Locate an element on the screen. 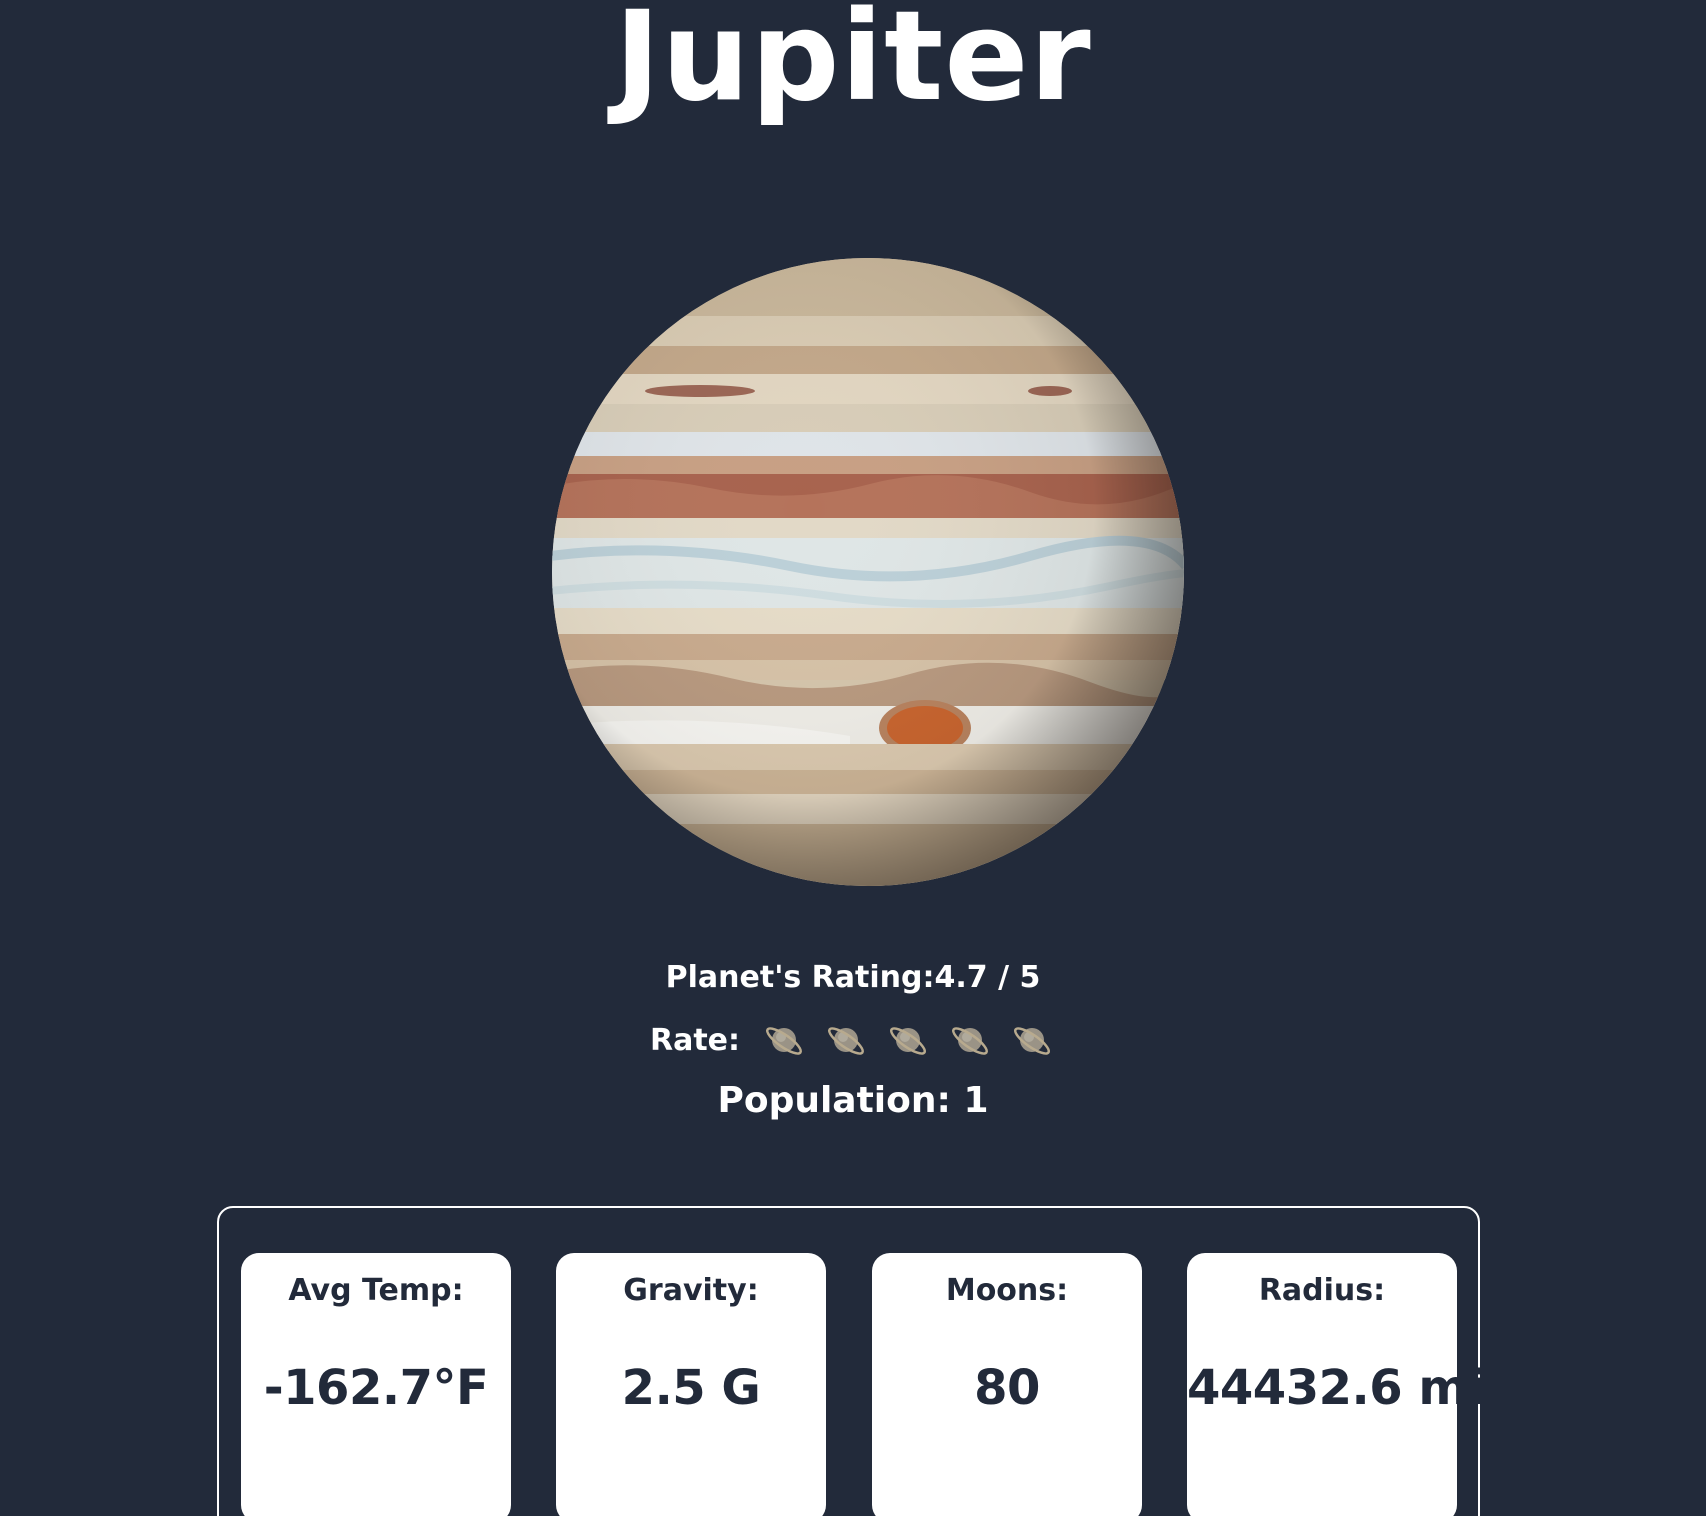 Image resolution: width=1706 pixels, height=1516 pixels. rate-control: Rate: is located at coordinates (852, 1040).